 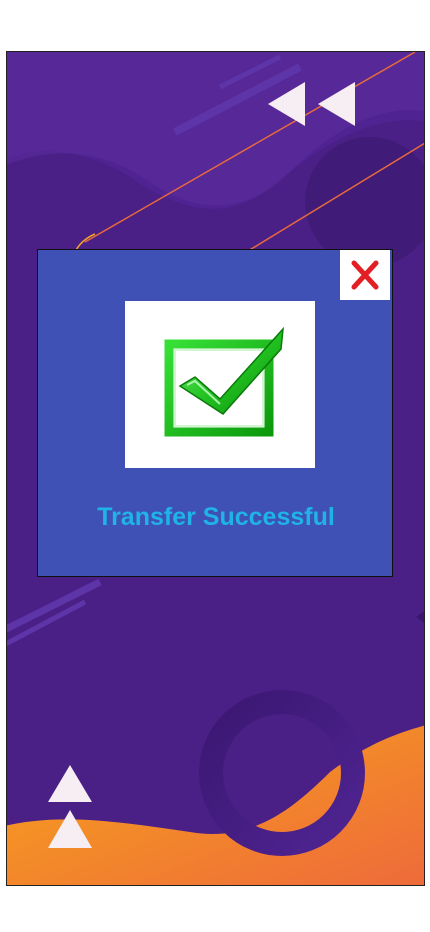 I want to click on transfer-status-message: Transfer Successful, so click(x=216, y=517).